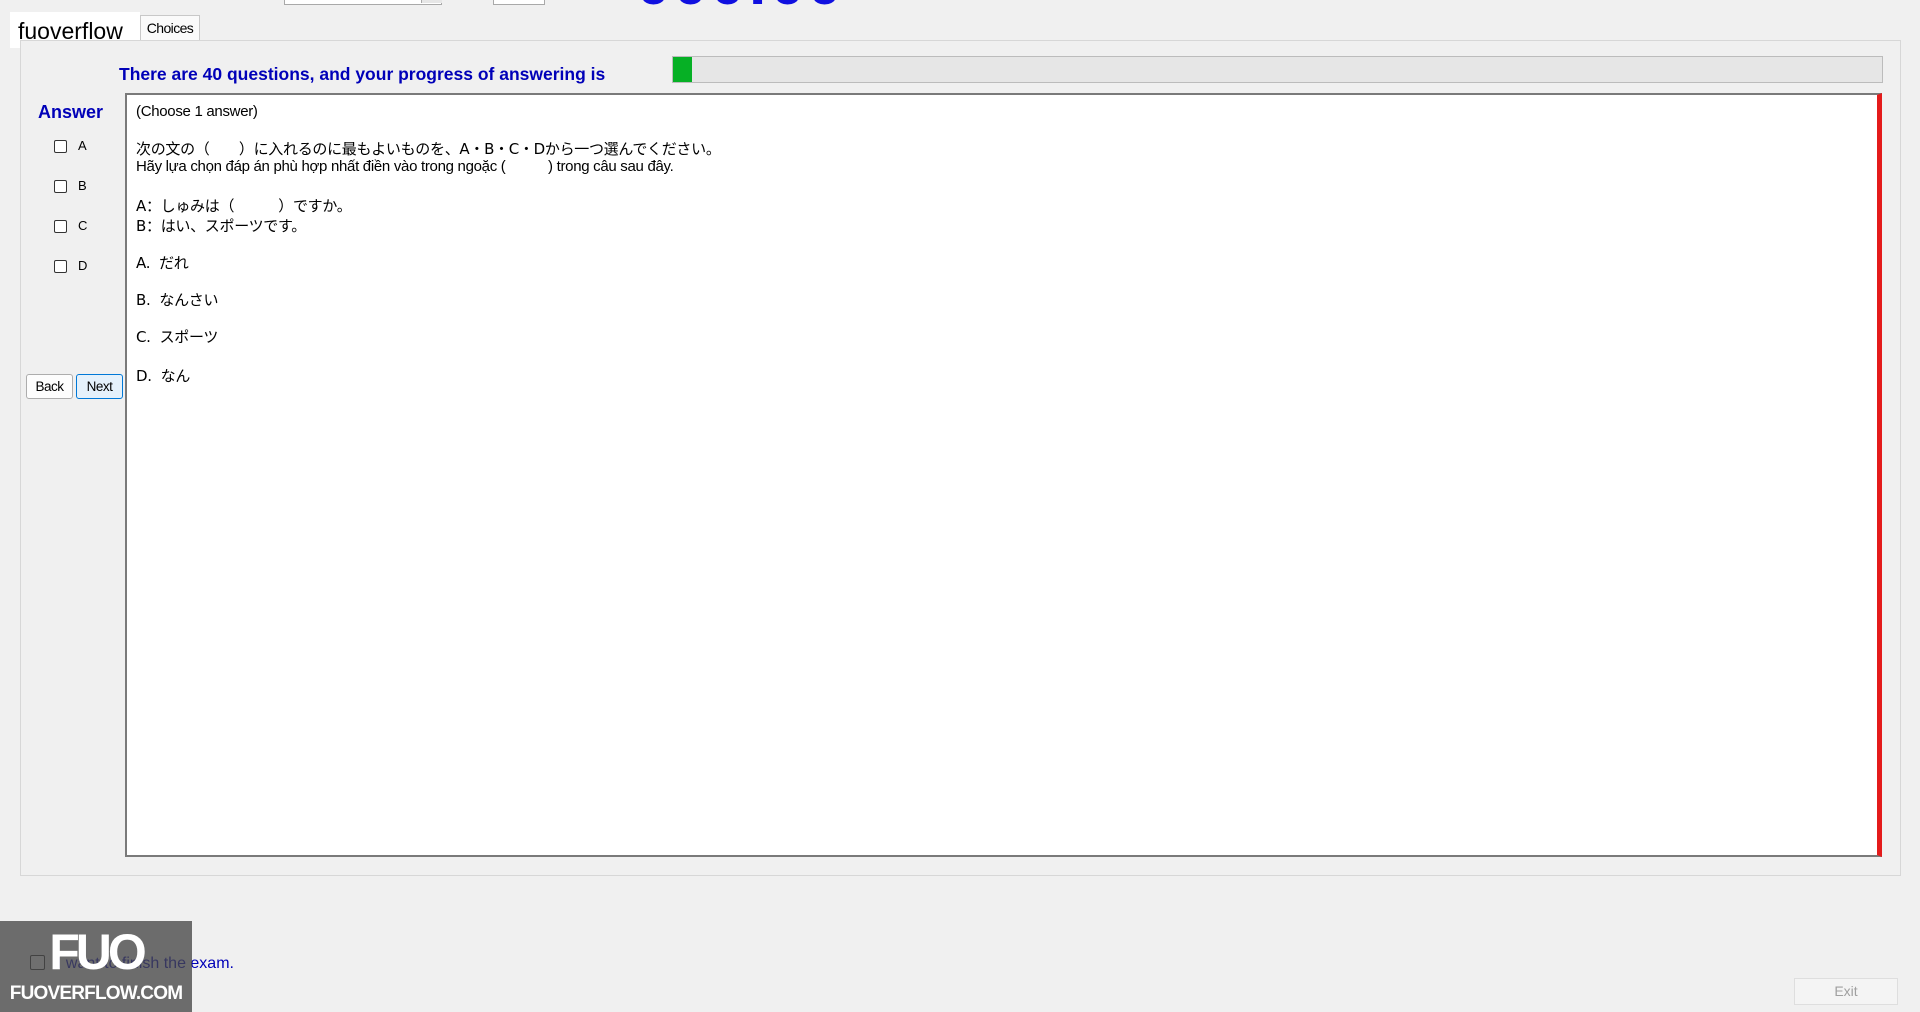  What do you see at coordinates (519, 2) in the screenshot?
I see `top-small-field` at bounding box center [519, 2].